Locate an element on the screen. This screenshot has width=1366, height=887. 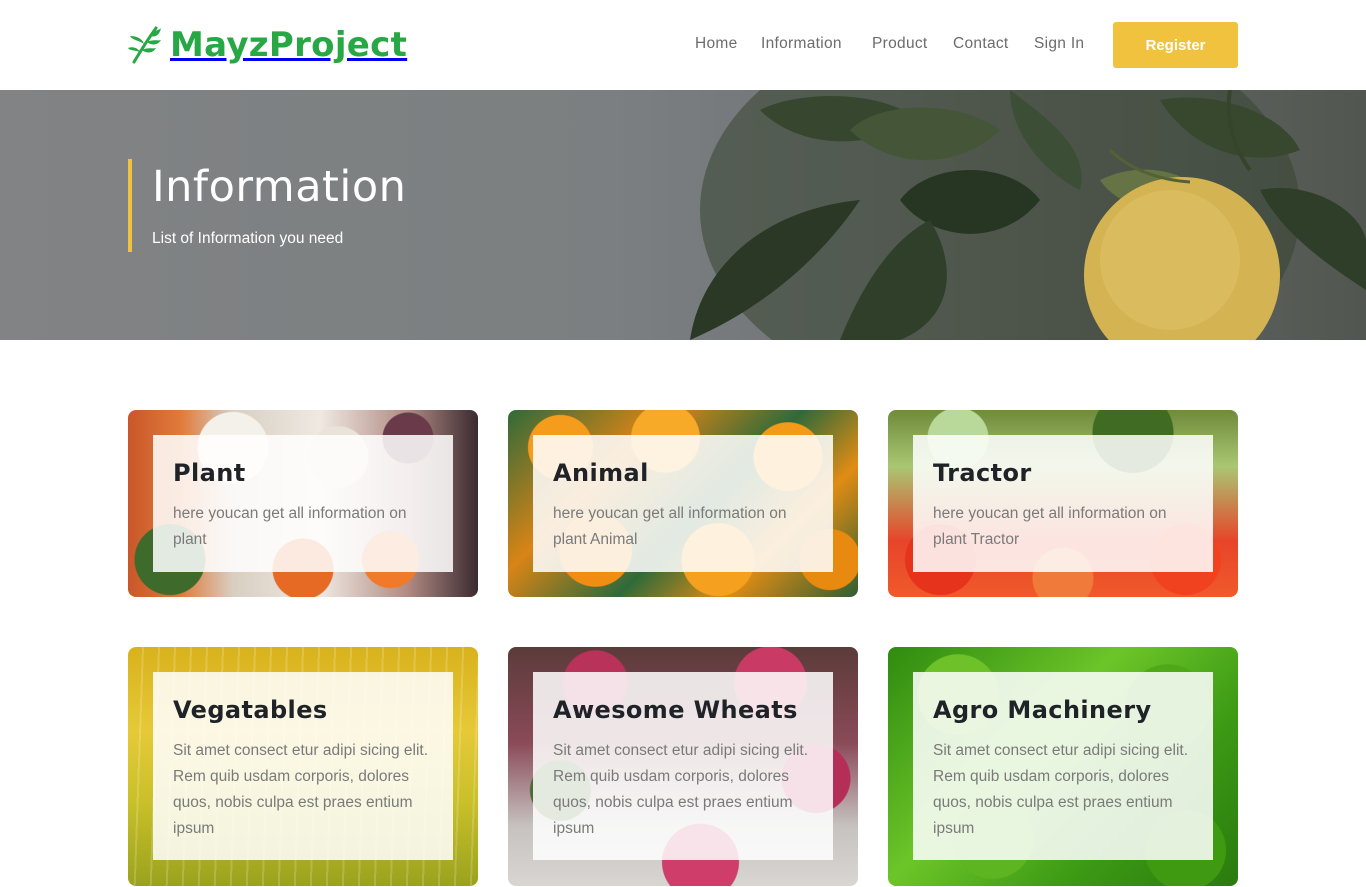
register-button: Register is located at coordinates (1175, 45).